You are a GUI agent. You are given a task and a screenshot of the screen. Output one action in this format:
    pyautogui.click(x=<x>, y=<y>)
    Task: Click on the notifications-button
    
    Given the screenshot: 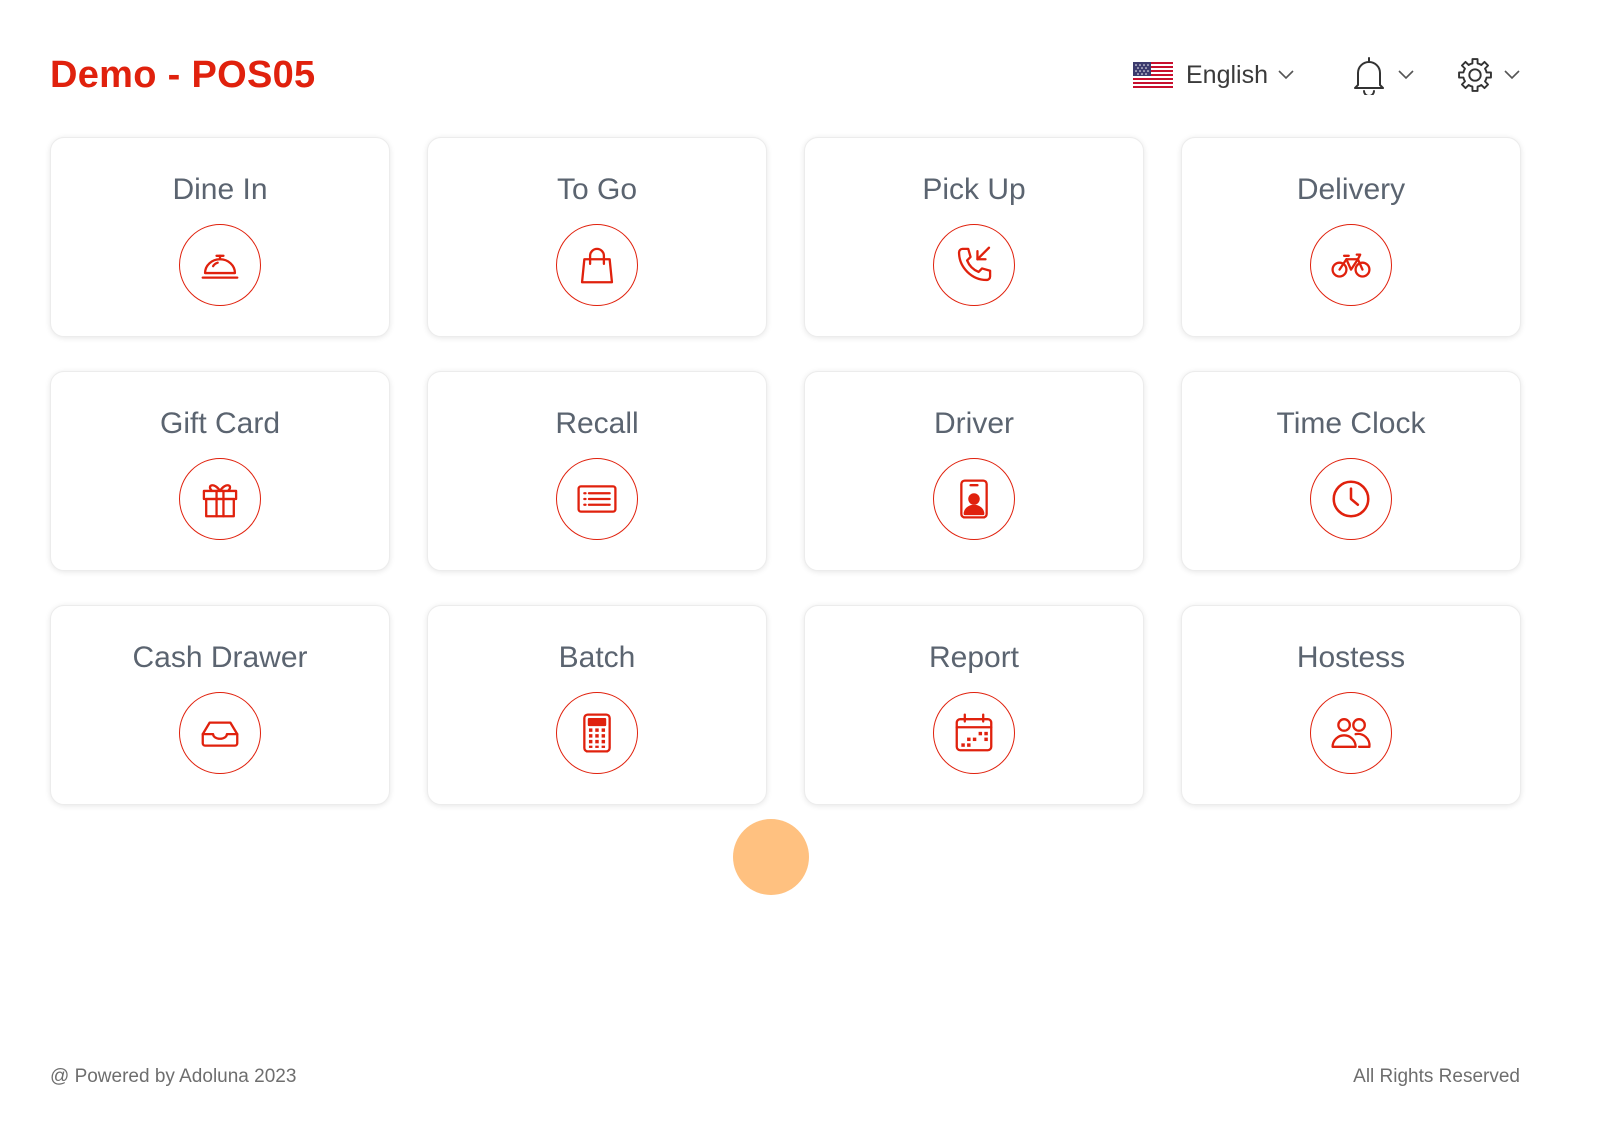 What is the action you would take?
    pyautogui.click(x=1382, y=75)
    